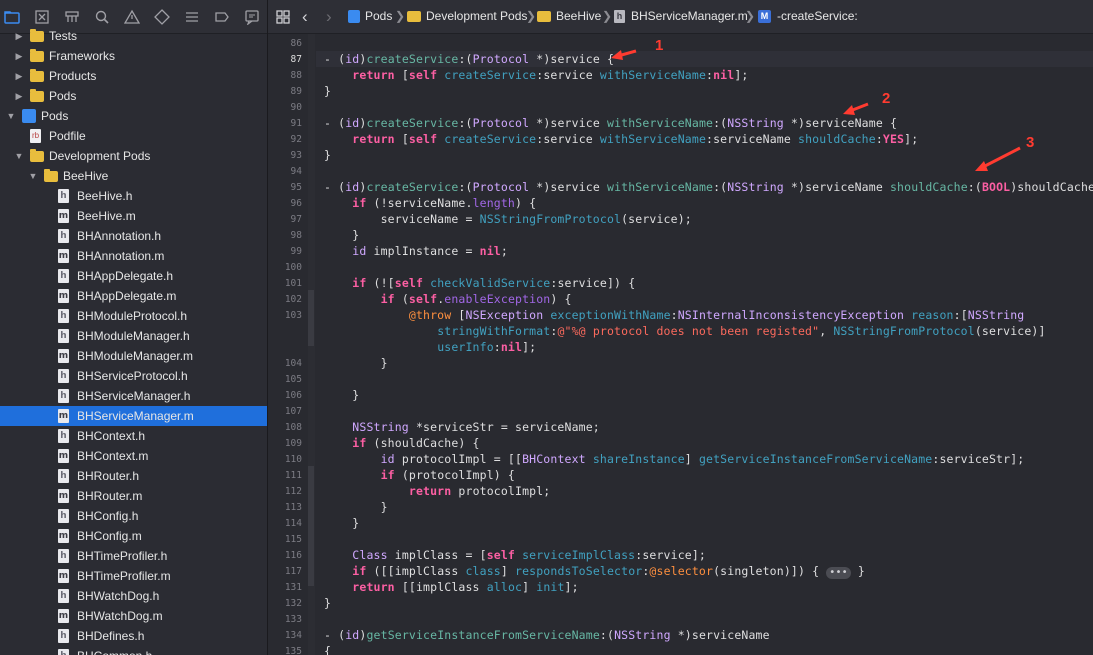 The height and width of the screenshot is (655, 1093). What do you see at coordinates (132, 17) in the screenshot?
I see `warning-icon` at bounding box center [132, 17].